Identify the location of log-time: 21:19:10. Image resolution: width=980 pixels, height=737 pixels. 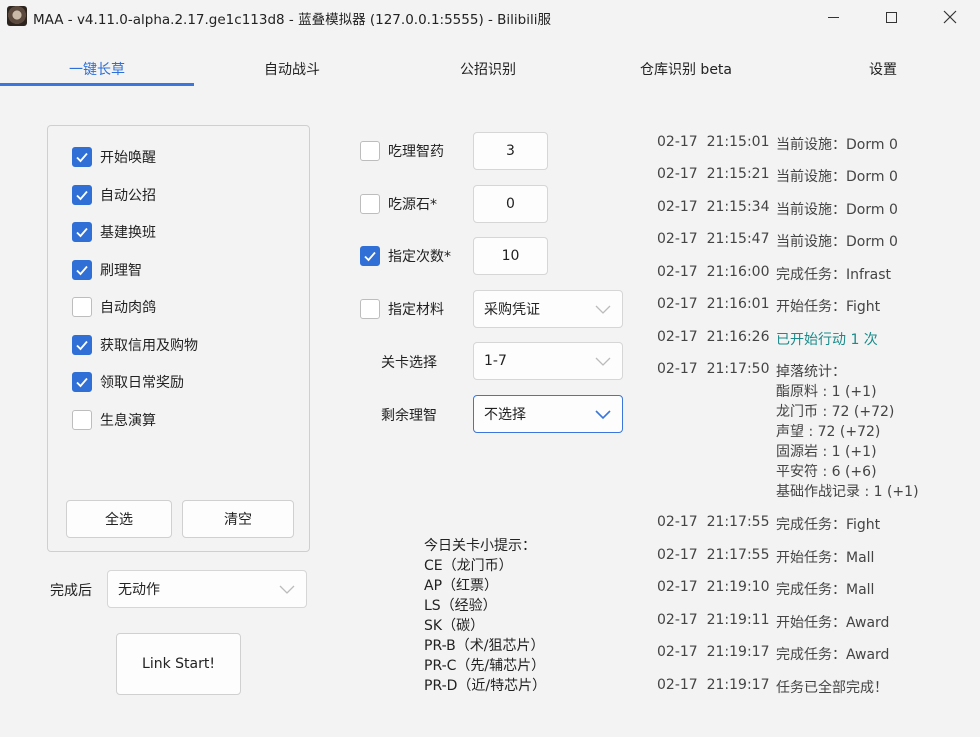
(738, 587).